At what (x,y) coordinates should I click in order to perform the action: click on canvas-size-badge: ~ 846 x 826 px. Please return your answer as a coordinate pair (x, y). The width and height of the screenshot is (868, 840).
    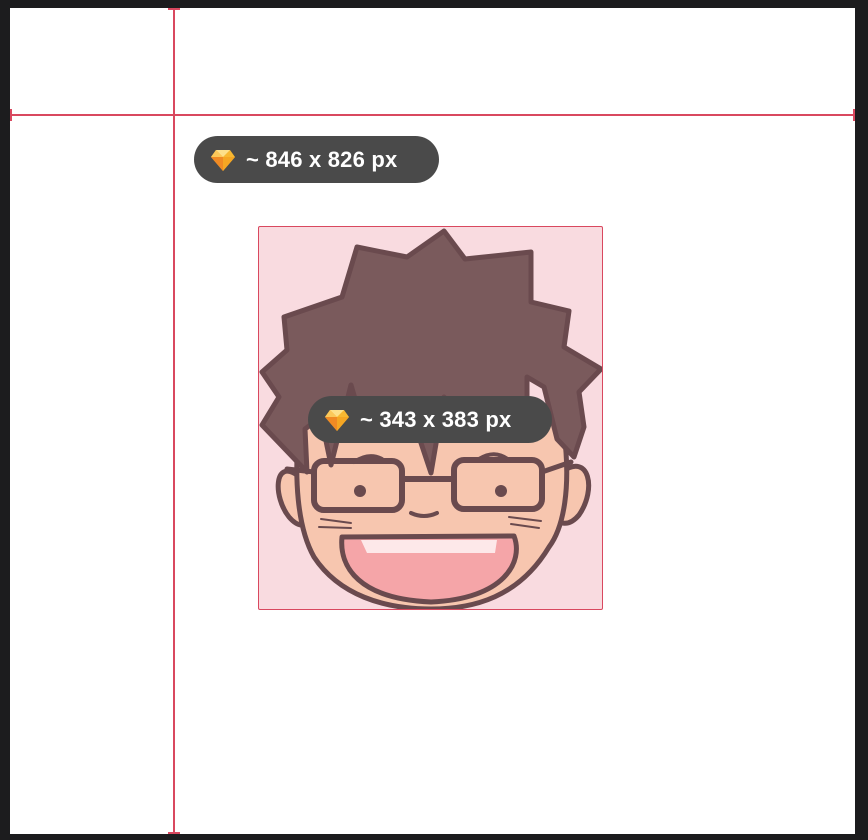
    Looking at the image, I should click on (316, 159).